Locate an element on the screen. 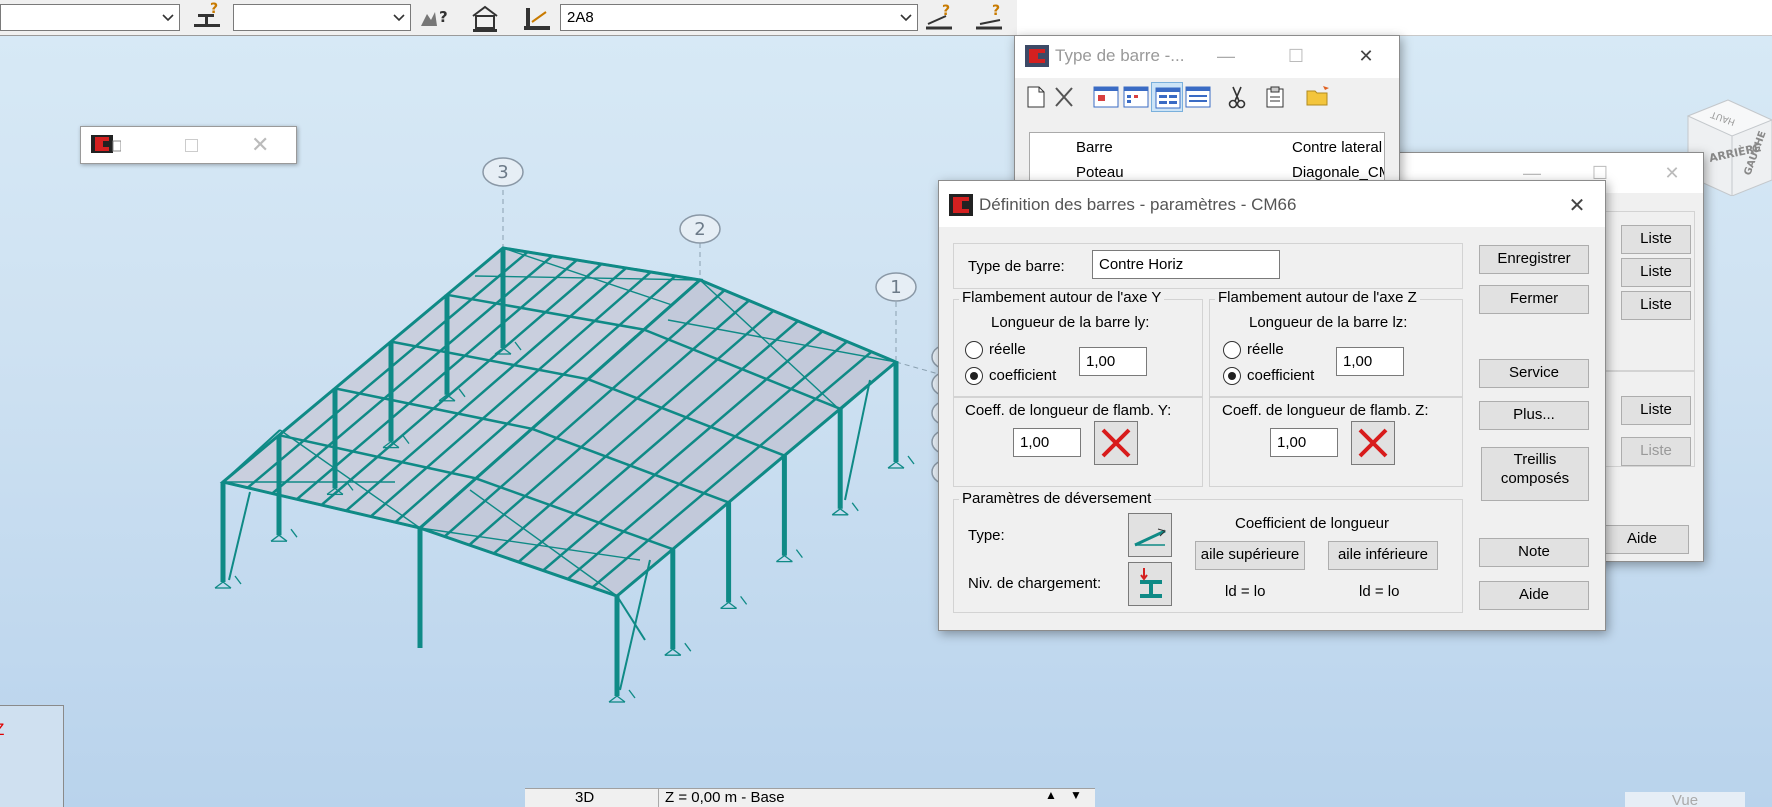 The width and height of the screenshot is (1772, 807). view-details-icon is located at coordinates (1198, 97).